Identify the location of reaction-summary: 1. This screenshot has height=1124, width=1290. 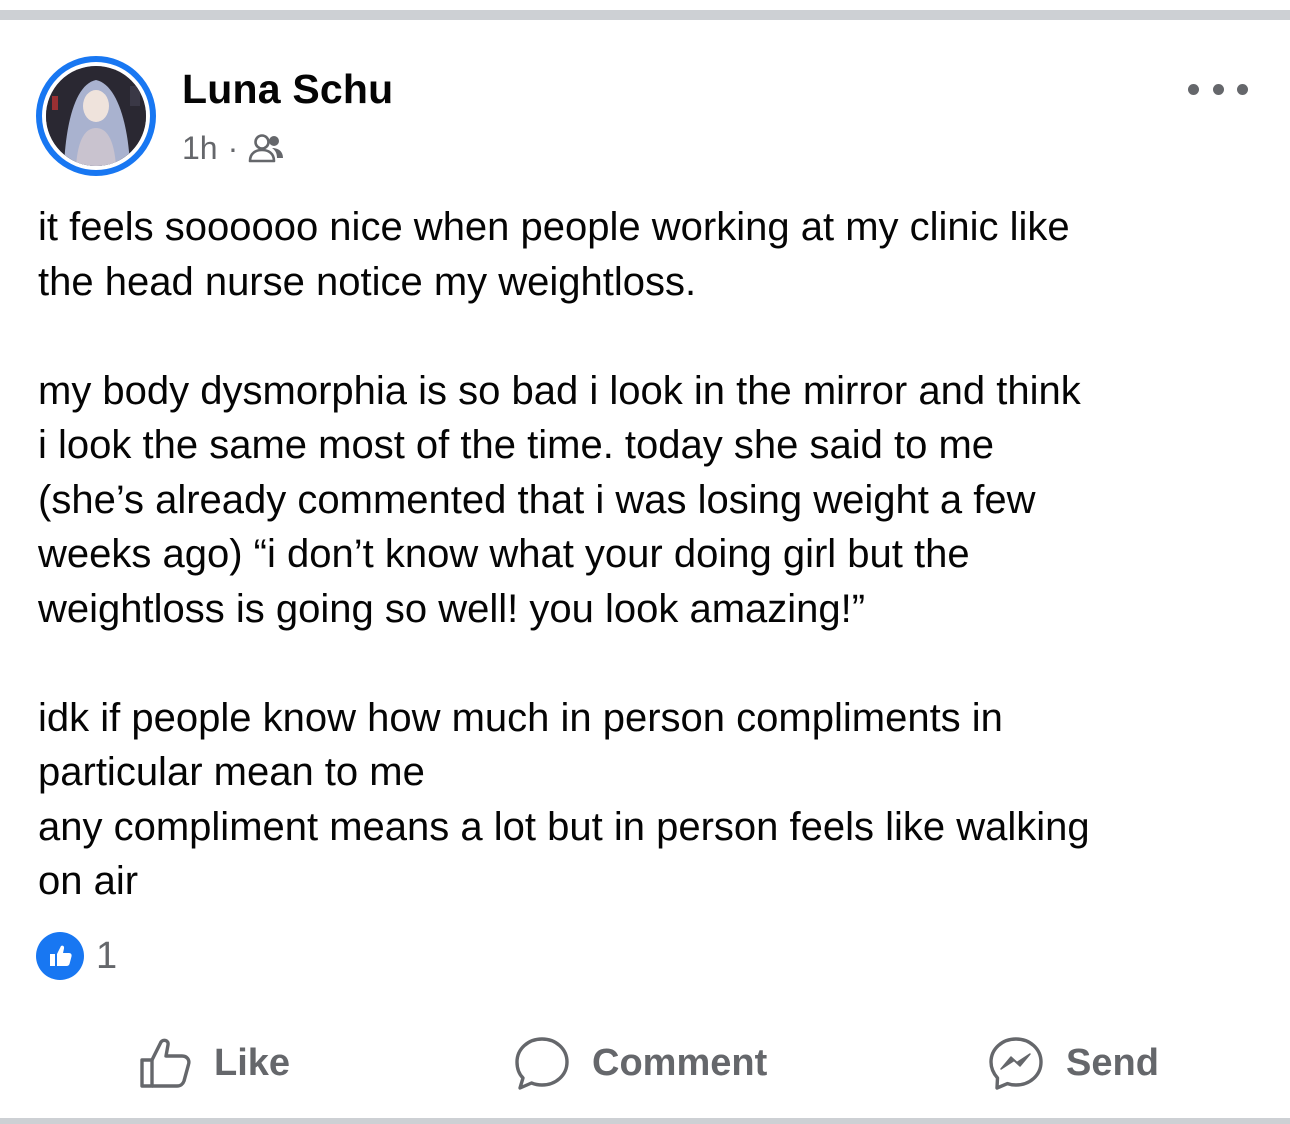
(76, 956).